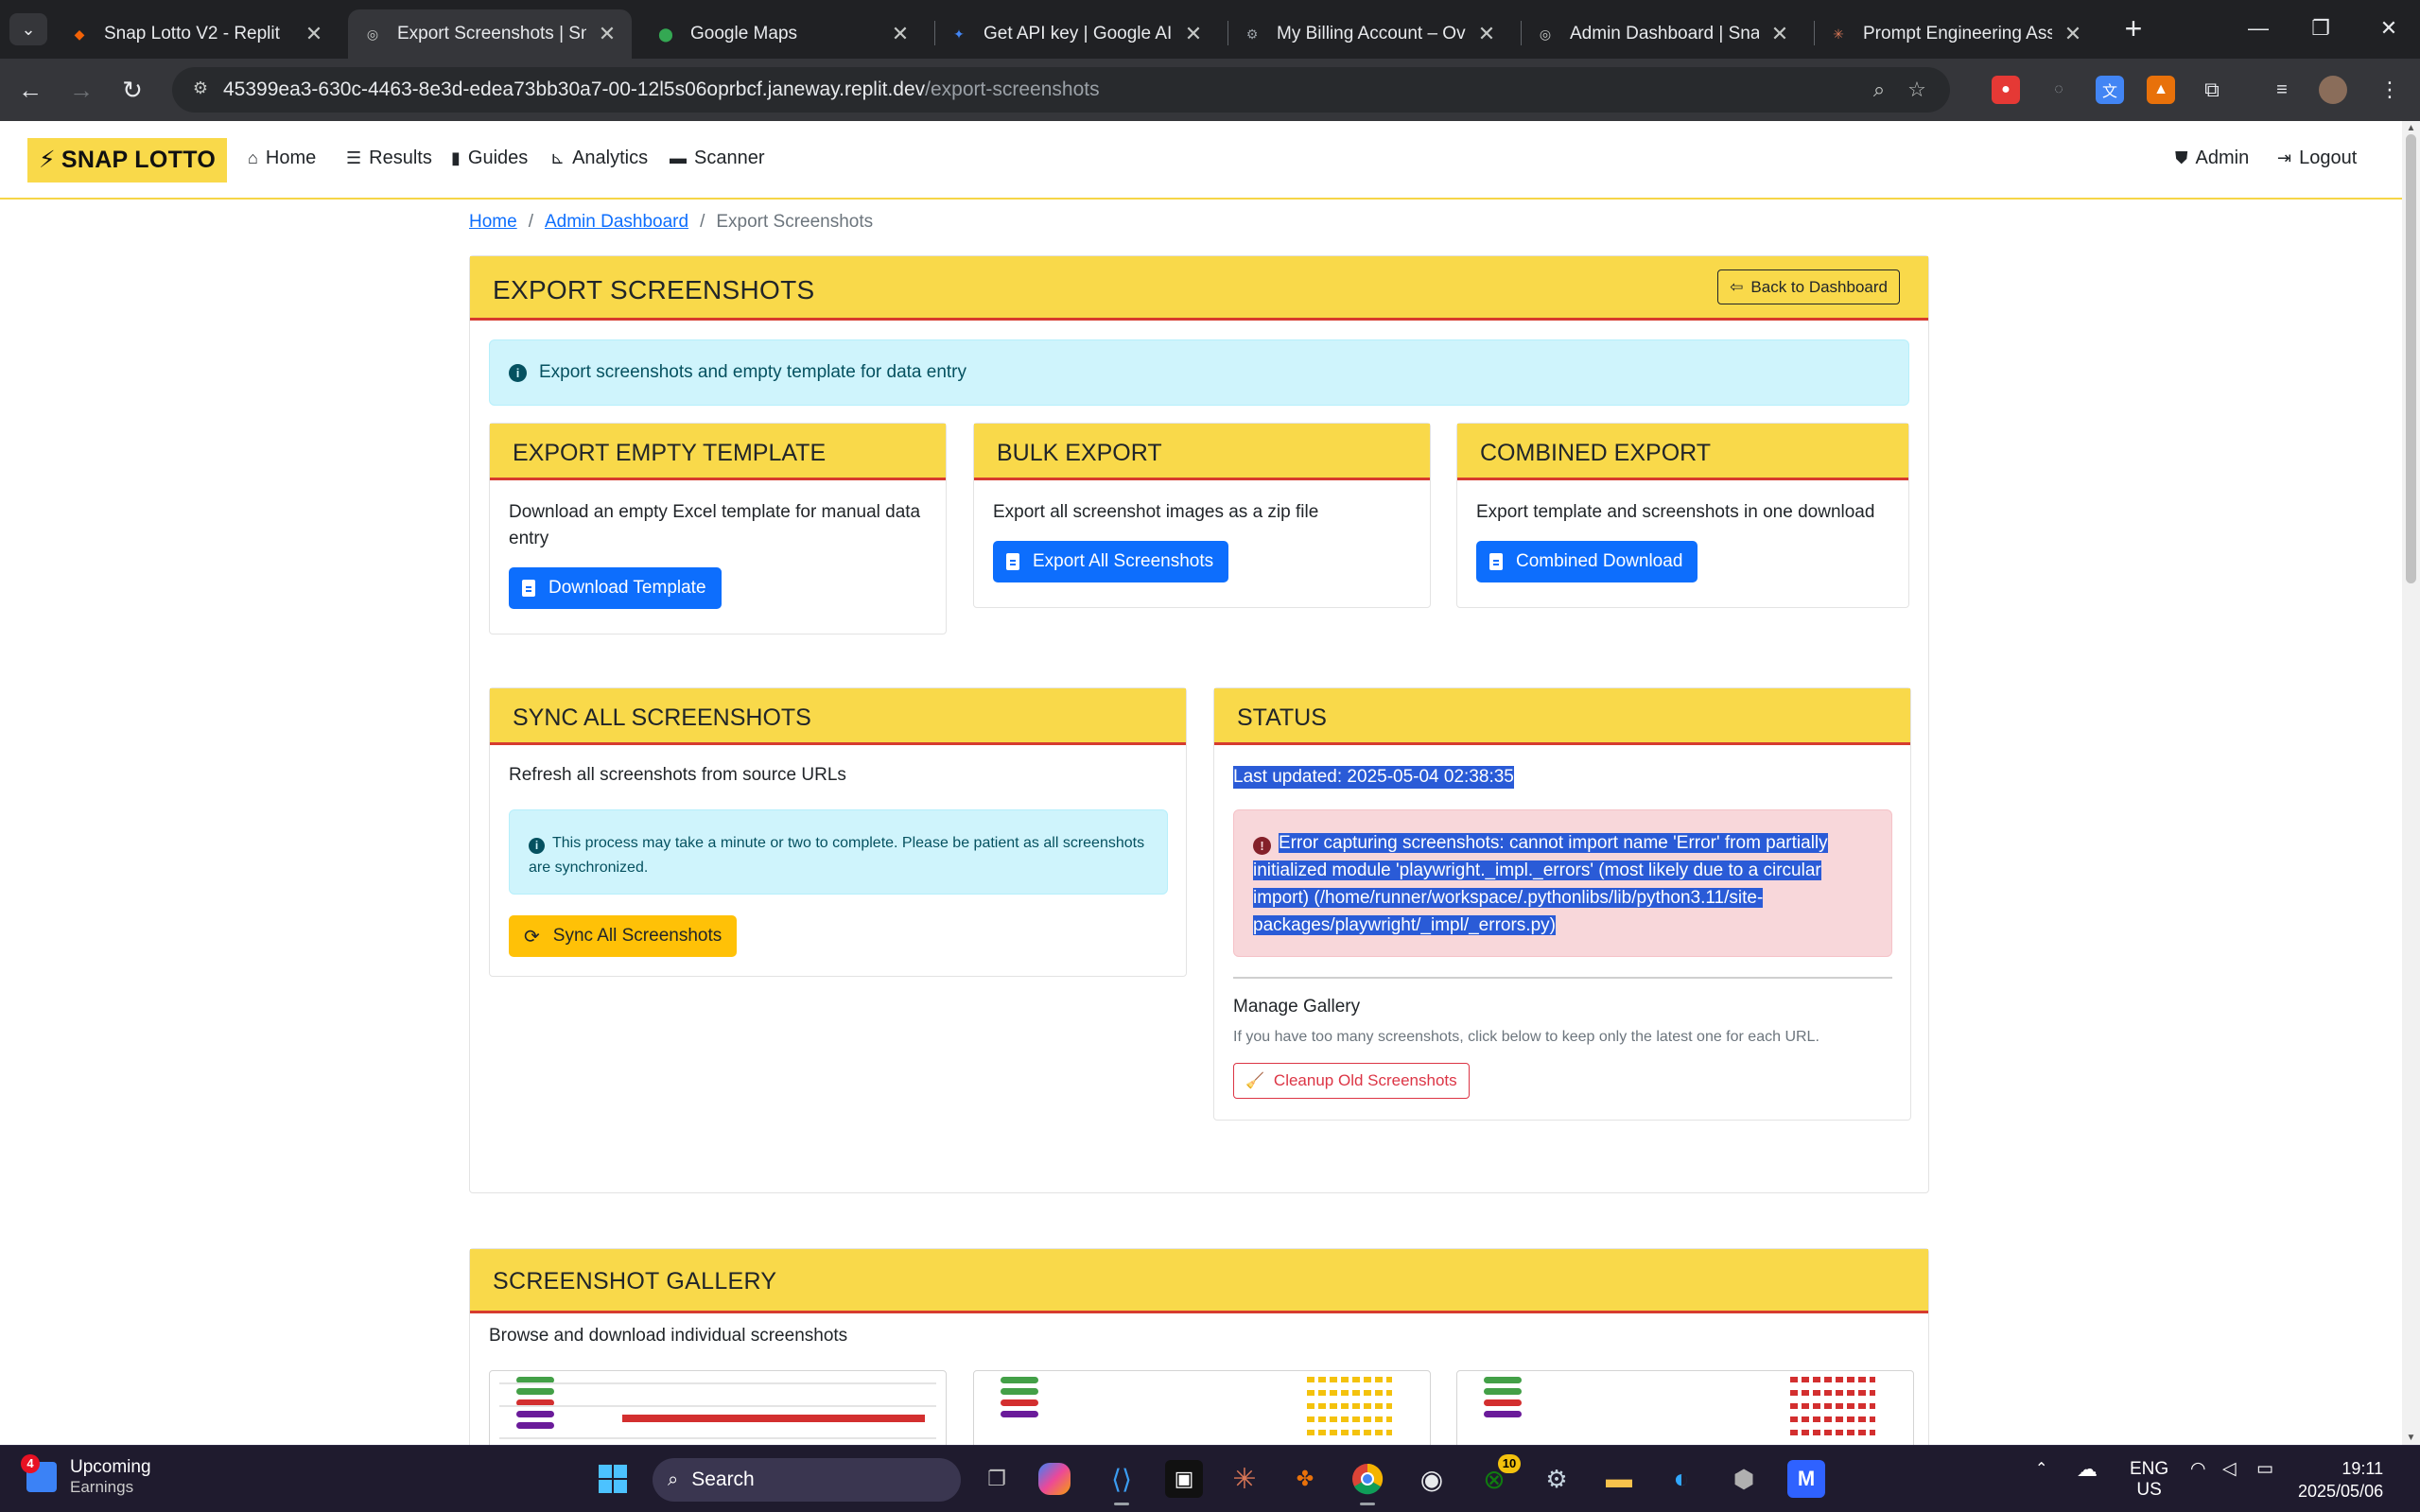 Image resolution: width=2420 pixels, height=1512 pixels. I want to click on taskbar-search: ⌕ Search, so click(807, 1480).